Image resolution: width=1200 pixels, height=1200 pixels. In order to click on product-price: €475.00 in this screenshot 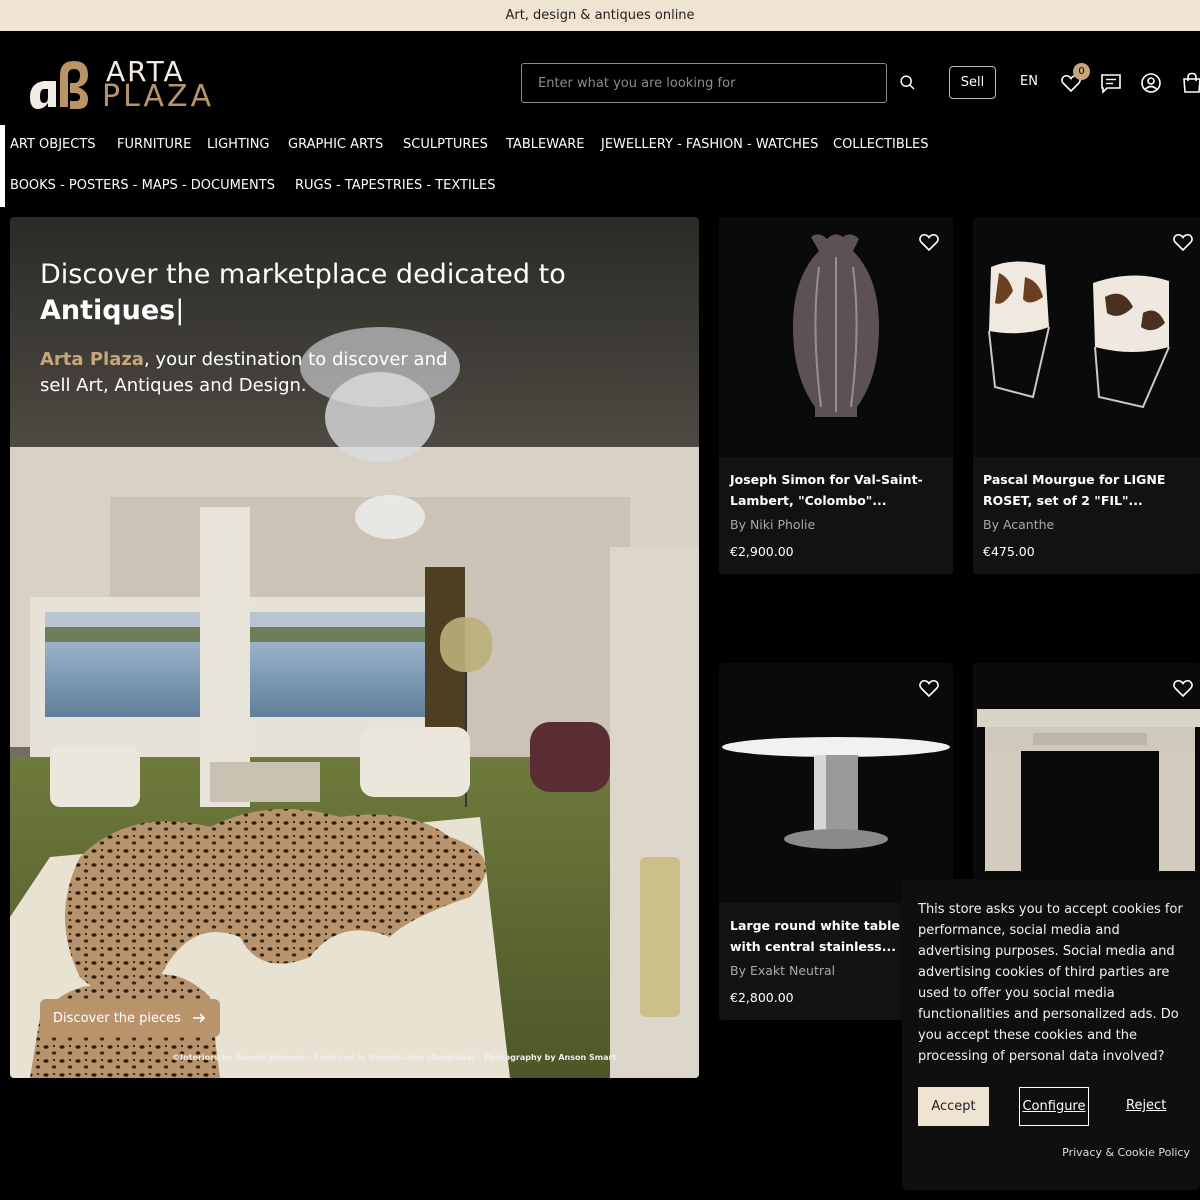, I will do `click(1009, 551)`.